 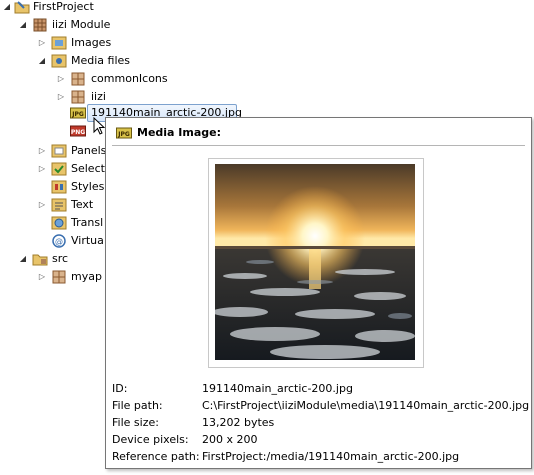 What do you see at coordinates (230, 439) in the screenshot?
I see `info-value: 200 x 200` at bounding box center [230, 439].